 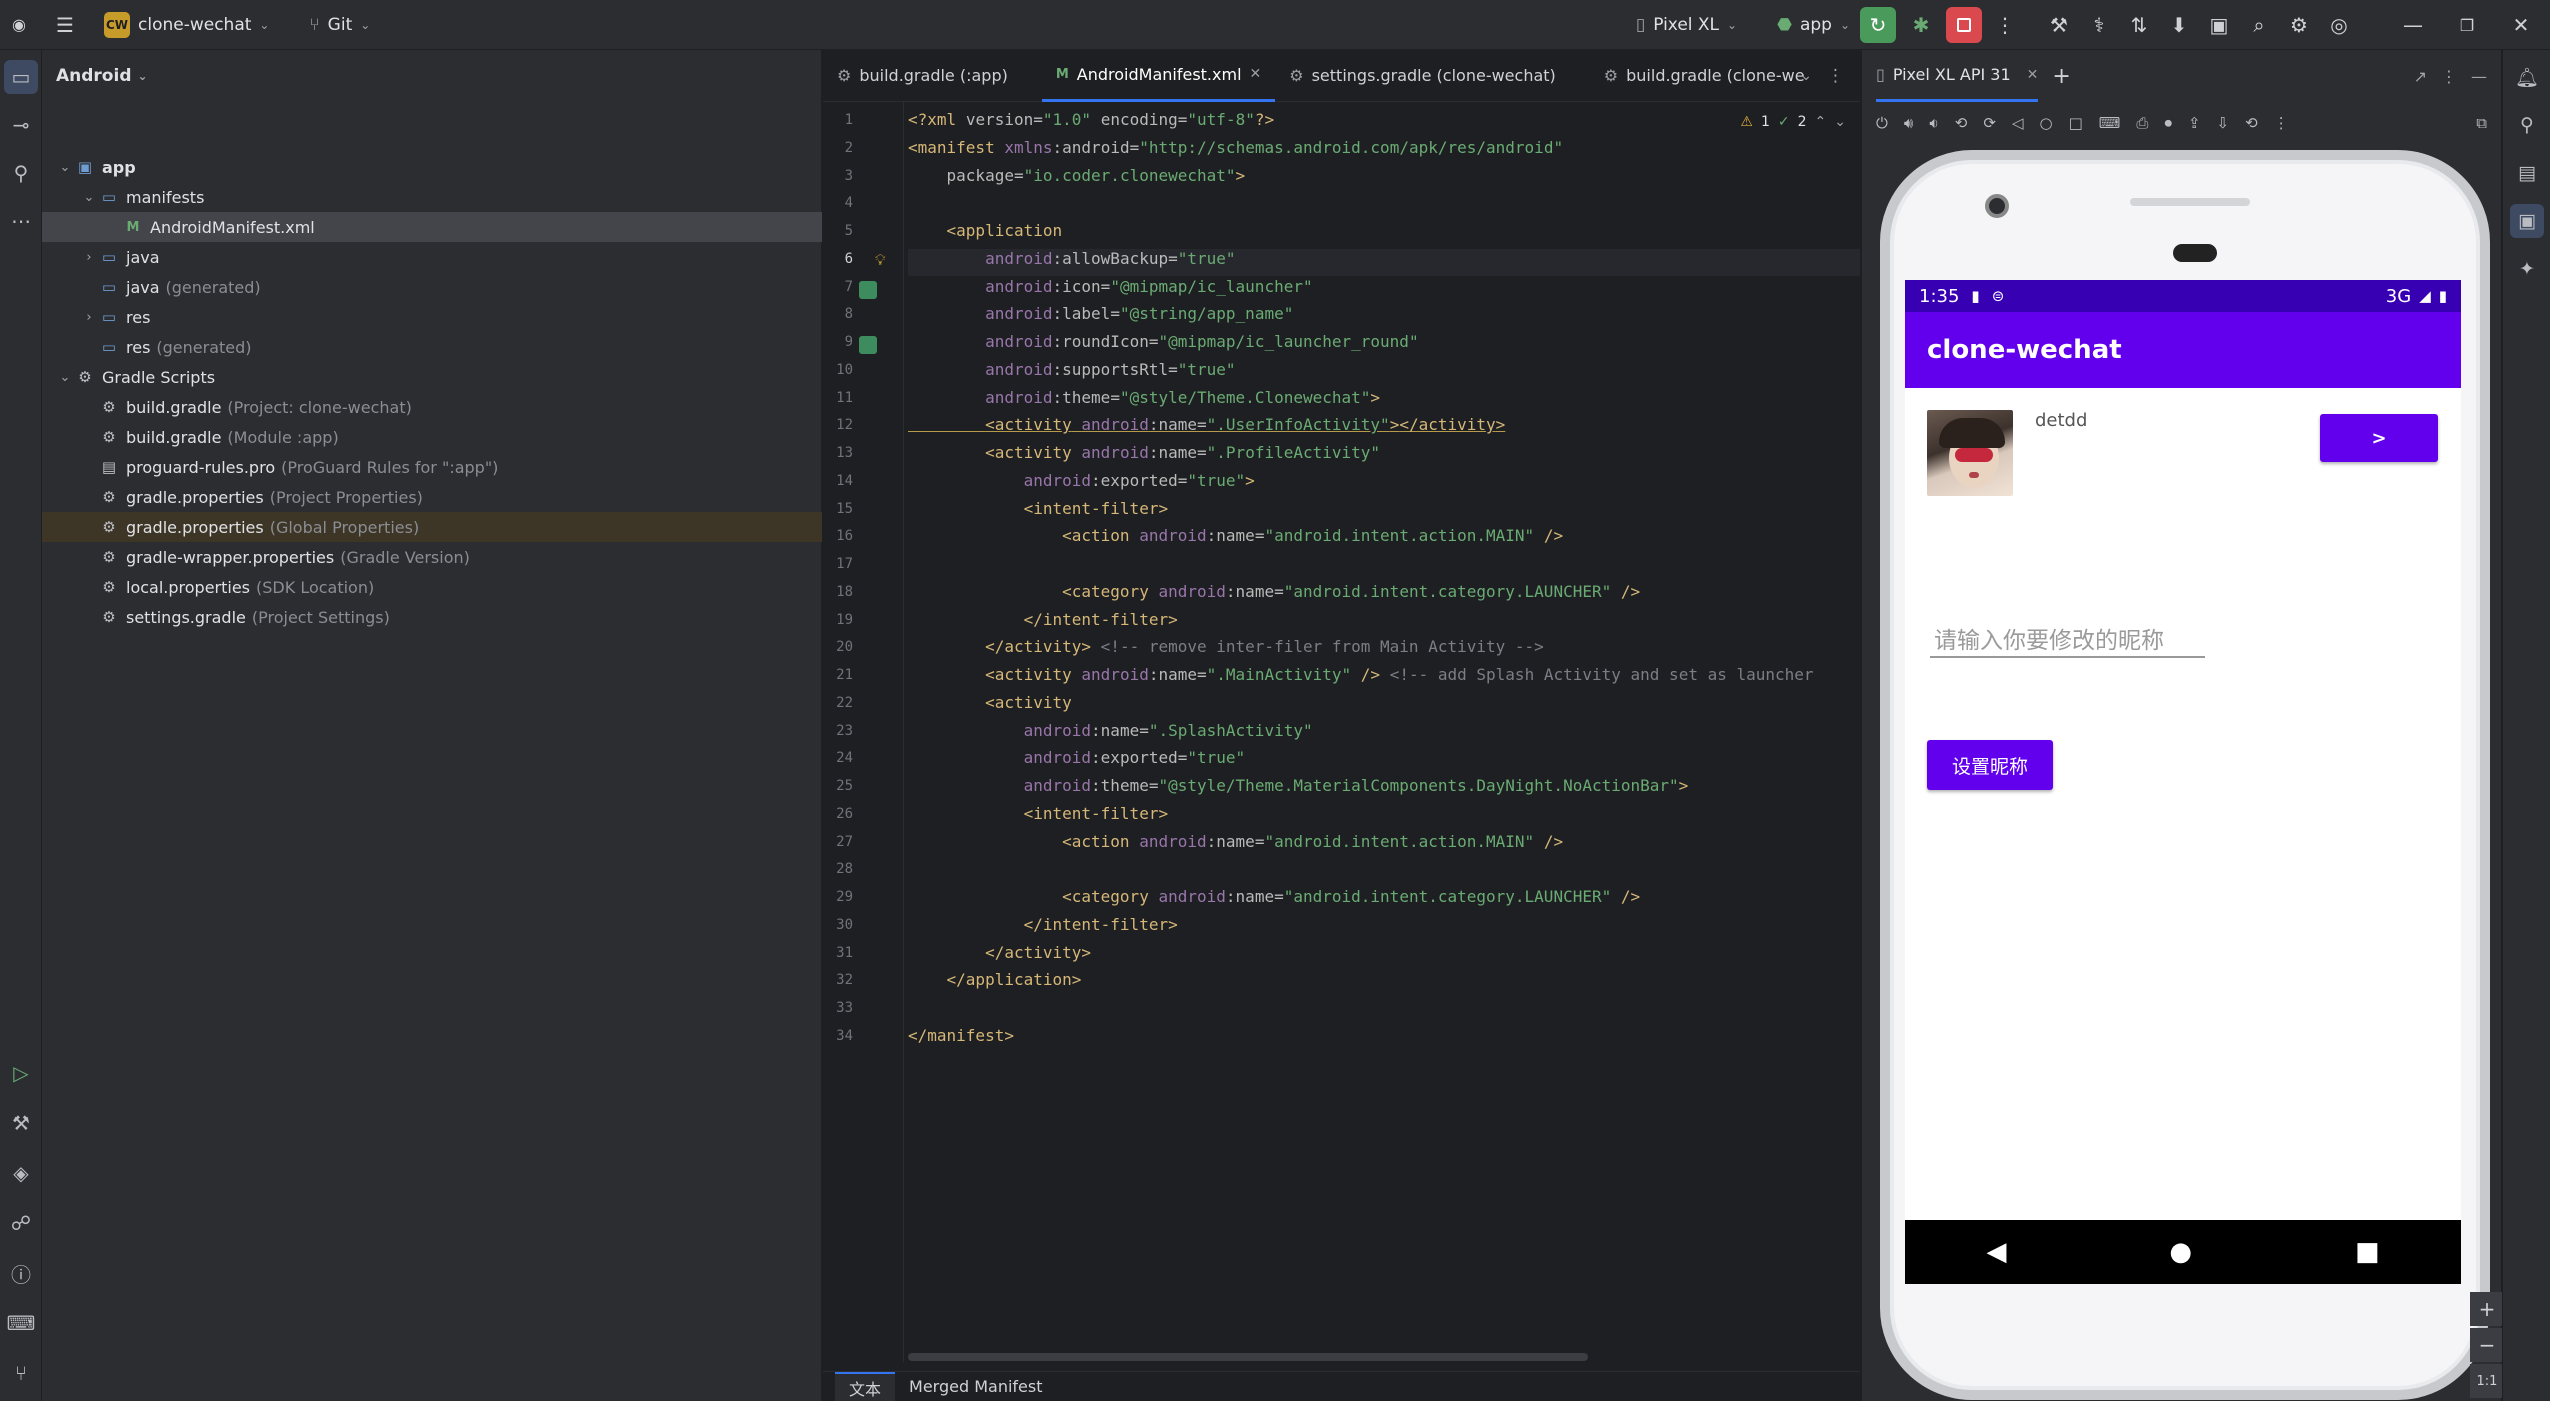 What do you see at coordinates (922, 76) in the screenshot?
I see `tab-build-gradle-app: ⚙ build.gradle (:app)` at bounding box center [922, 76].